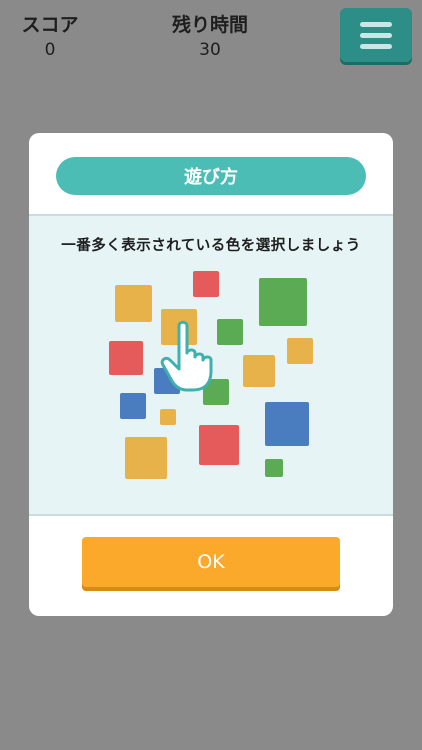  What do you see at coordinates (210, 37) in the screenshot?
I see `time-display: 残り時間 30` at bounding box center [210, 37].